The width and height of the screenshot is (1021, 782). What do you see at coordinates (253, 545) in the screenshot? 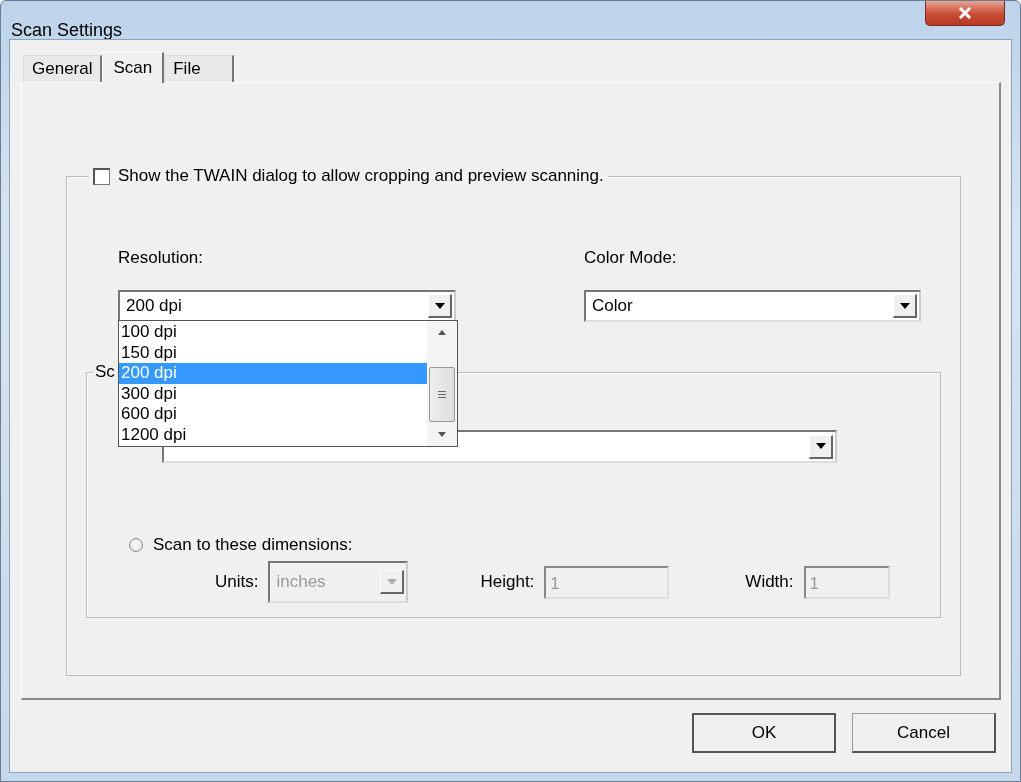
I see `radio-label: Scan to these dimensions:` at bounding box center [253, 545].